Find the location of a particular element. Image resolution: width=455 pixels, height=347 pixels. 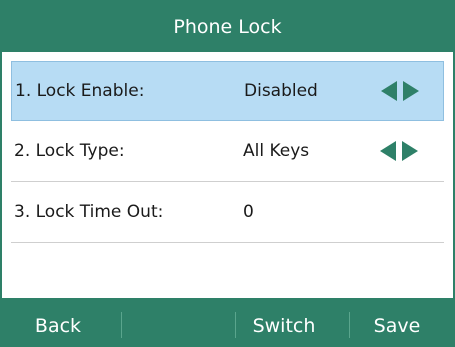

lock-time-out-label: 3. Lock Time Out: is located at coordinates (89, 212).